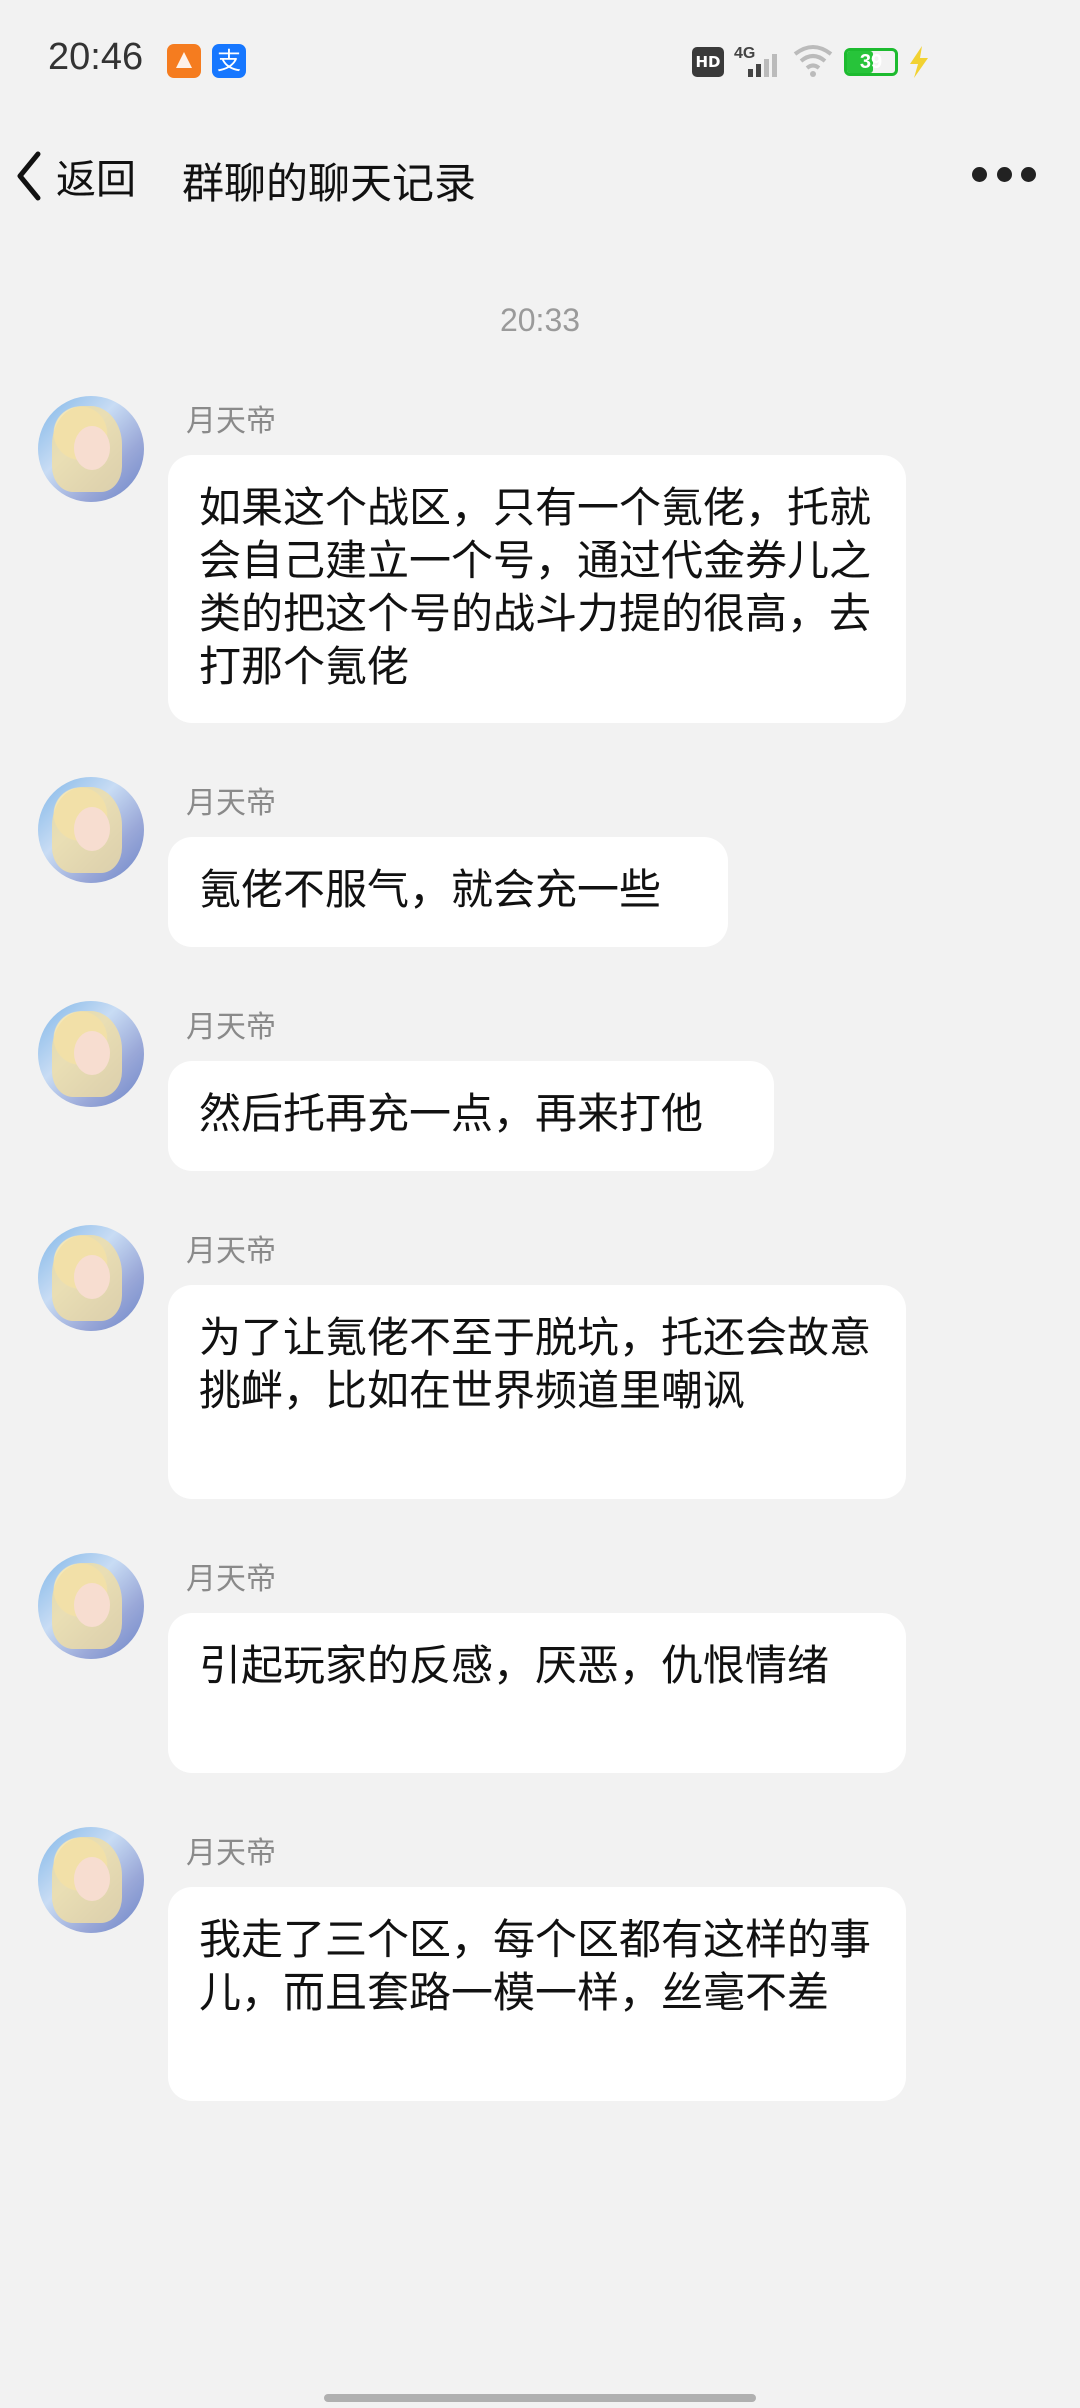 The image size is (1080, 2408). I want to click on wifi-icon, so click(813, 61).